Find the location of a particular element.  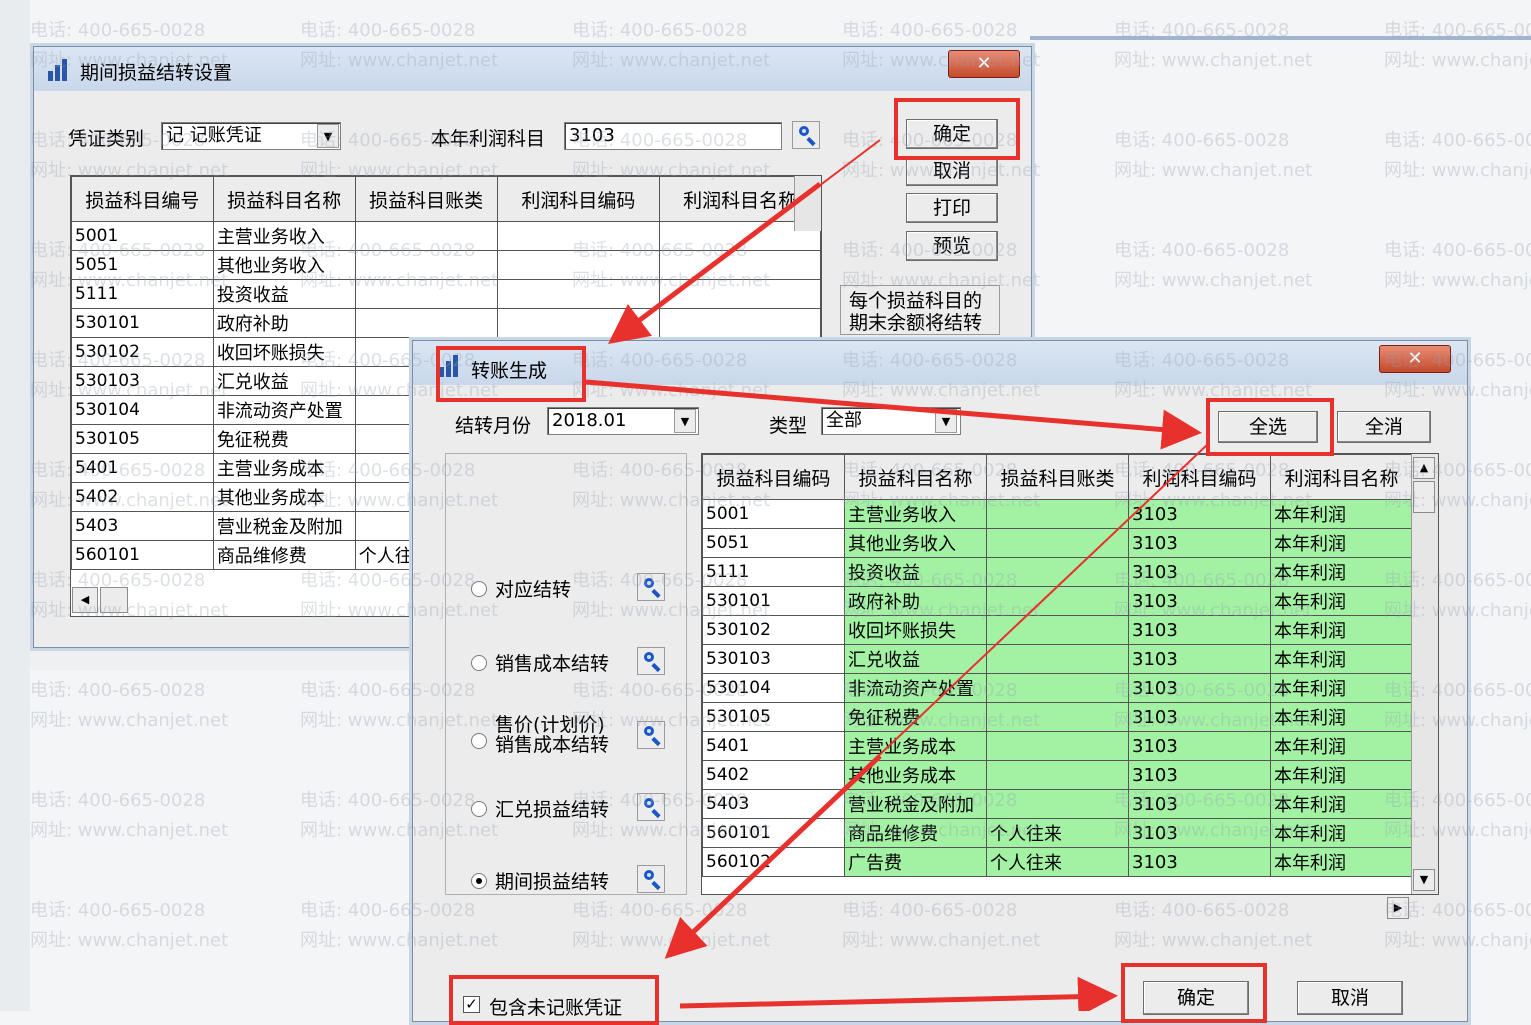

arrow-title-to-select-all is located at coordinates (893, 414).